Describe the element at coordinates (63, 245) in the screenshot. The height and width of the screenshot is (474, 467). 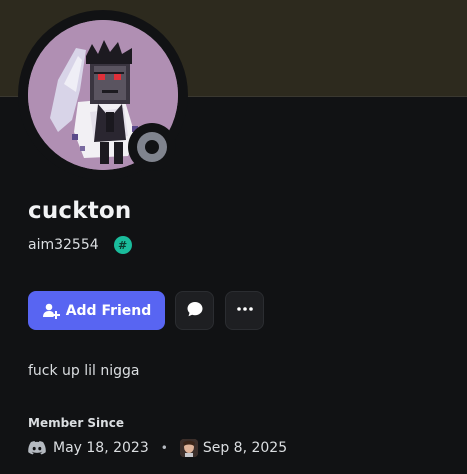
I see `username: aim32554` at that location.